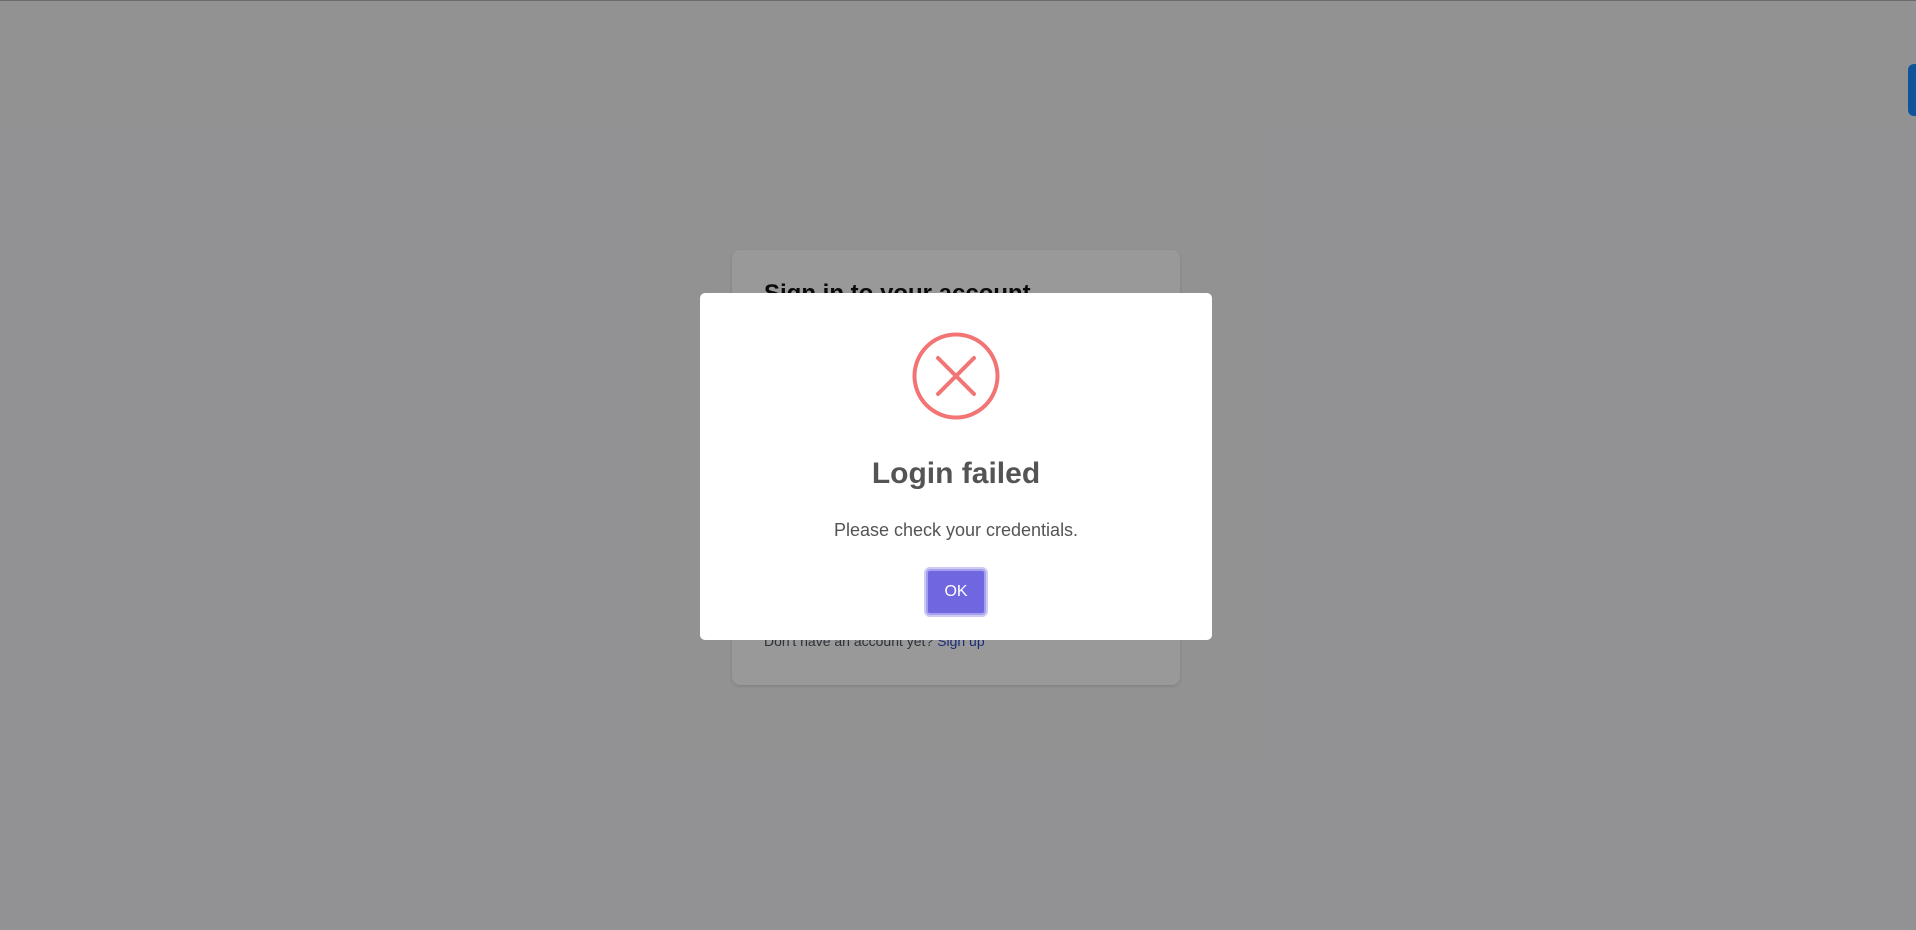 This screenshot has height=930, width=1916. Describe the element at coordinates (956, 376) in the screenshot. I see `error-x-circle-icon` at that location.